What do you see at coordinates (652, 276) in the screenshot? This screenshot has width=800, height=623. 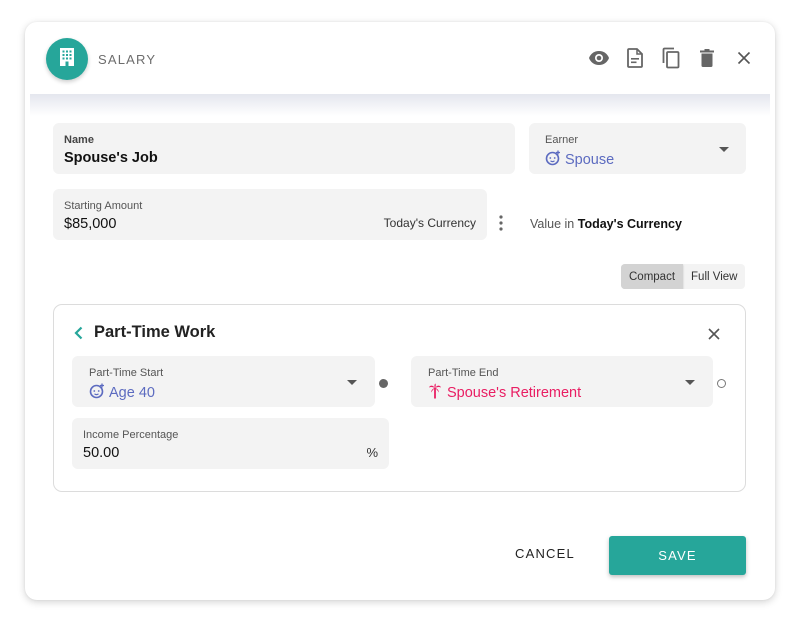 I see `toggle-compact: Compact` at bounding box center [652, 276].